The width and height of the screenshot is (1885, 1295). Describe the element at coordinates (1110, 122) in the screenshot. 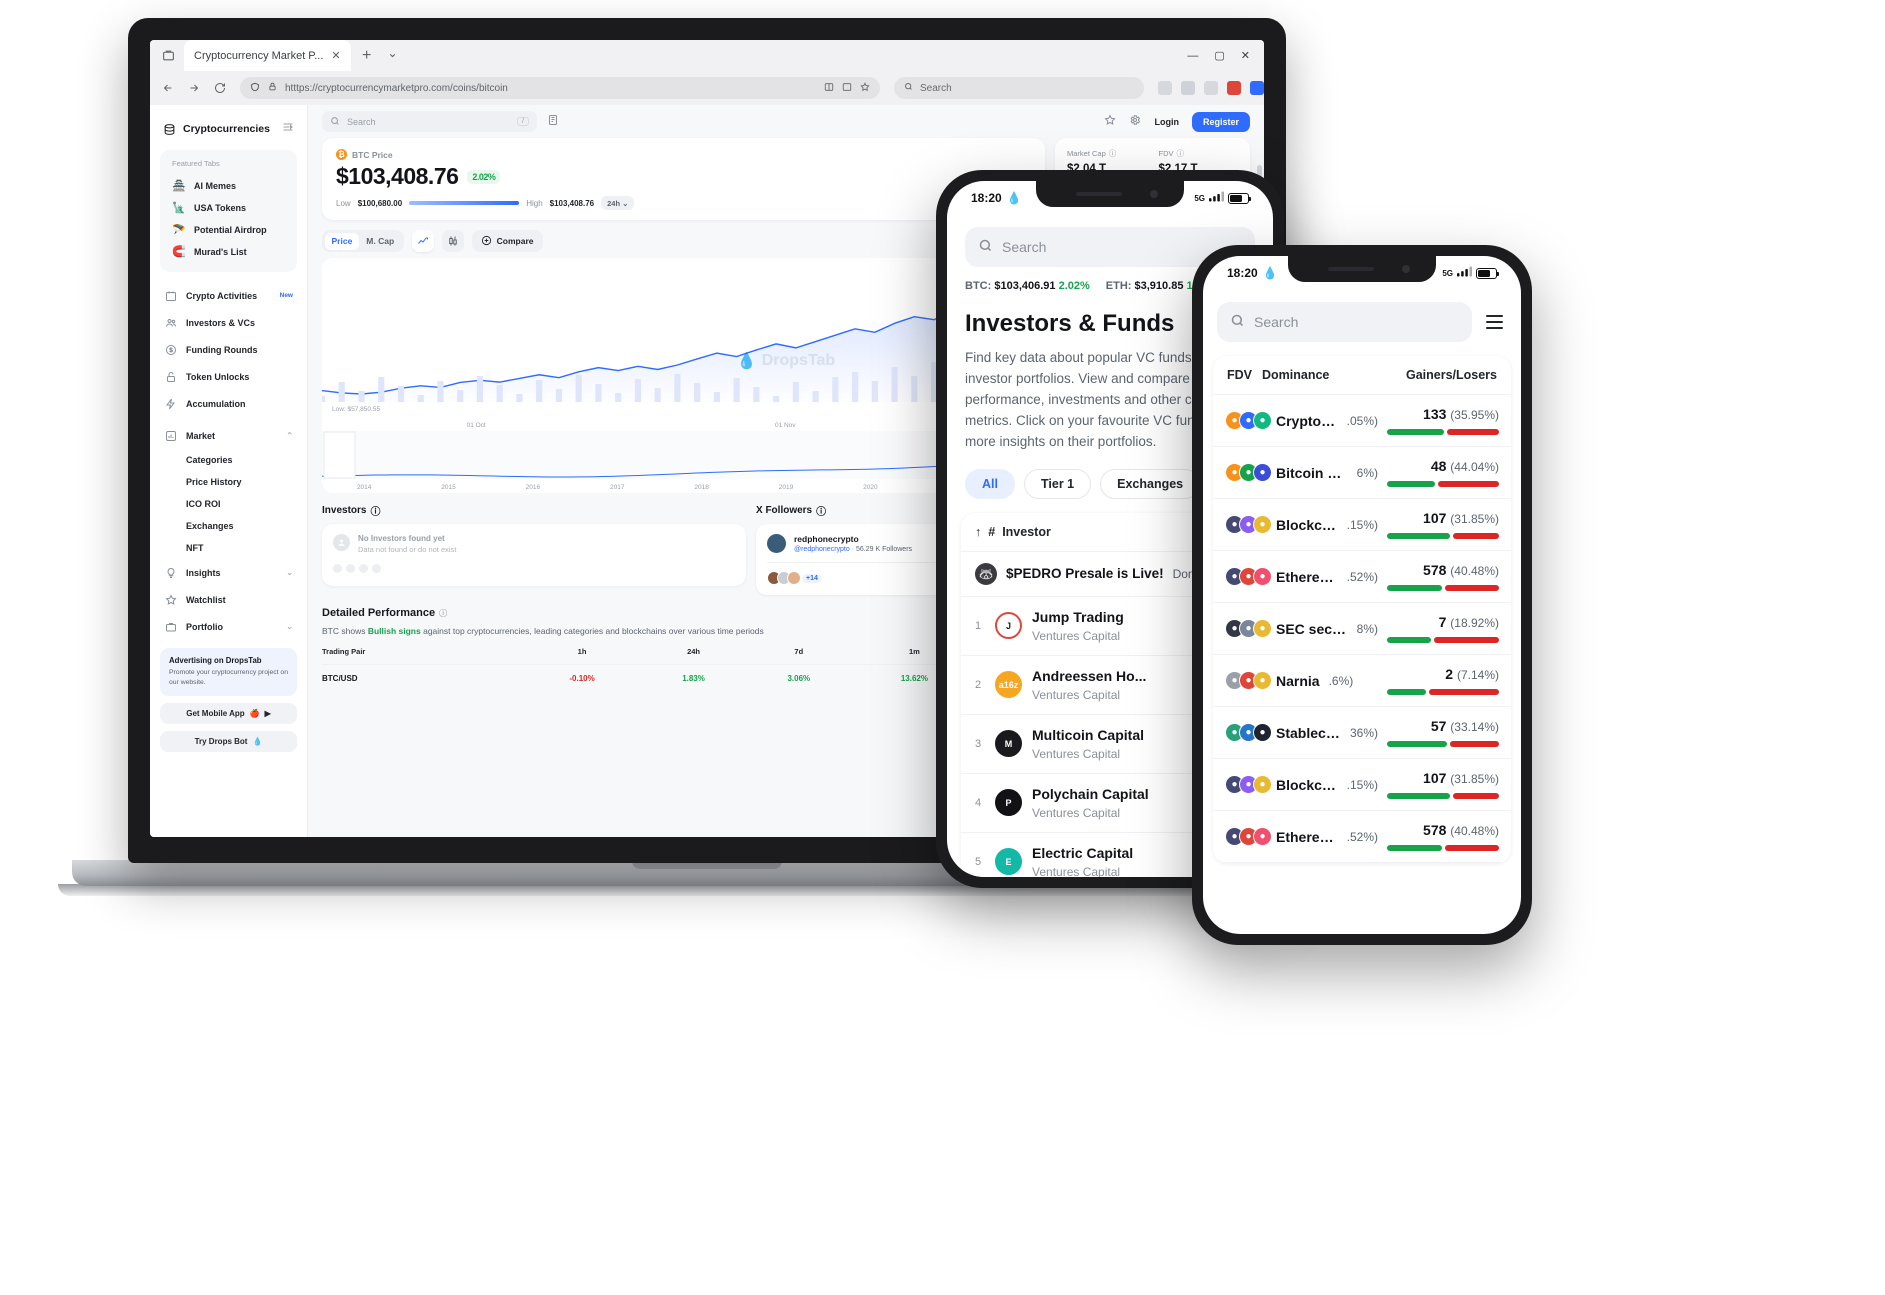

I see `star-icon` at that location.